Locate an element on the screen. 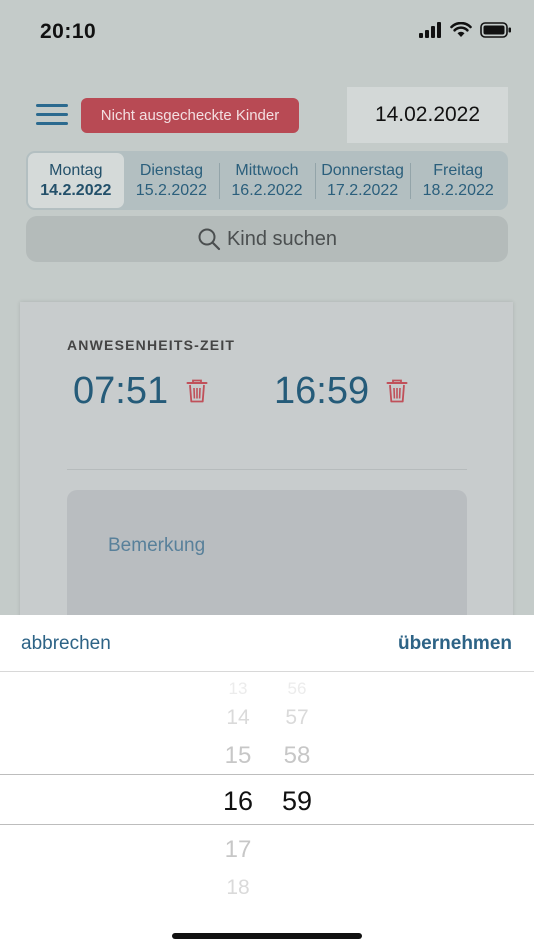 This screenshot has height=950, width=534. day-tab-mittwoch: Mittwoch 16.2.2022 is located at coordinates (267, 180).